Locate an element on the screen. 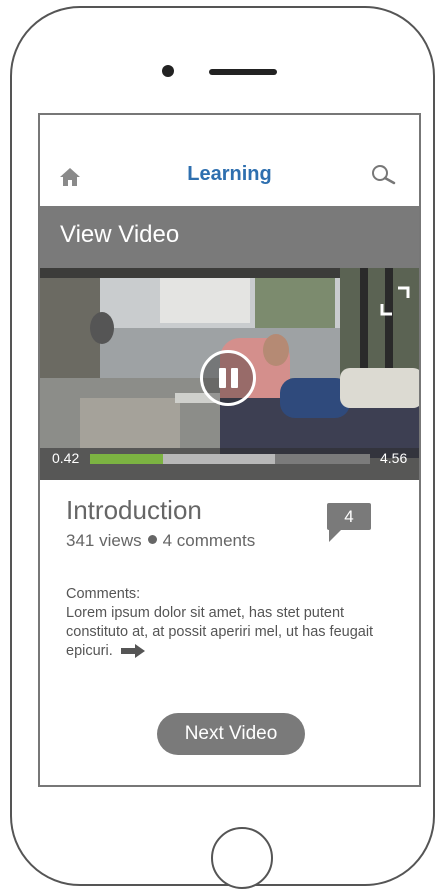  search-icon is located at coordinates (383, 176).